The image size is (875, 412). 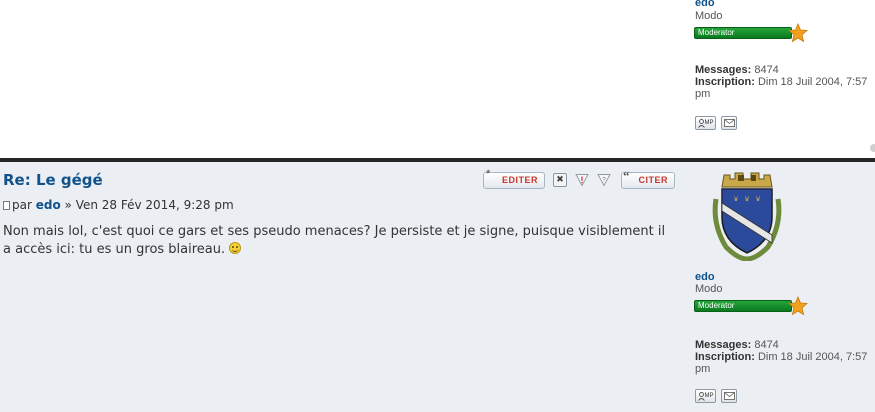 I want to click on post-date: » Ven 28 Fév 2014, 9:28 pm, so click(x=149, y=205).